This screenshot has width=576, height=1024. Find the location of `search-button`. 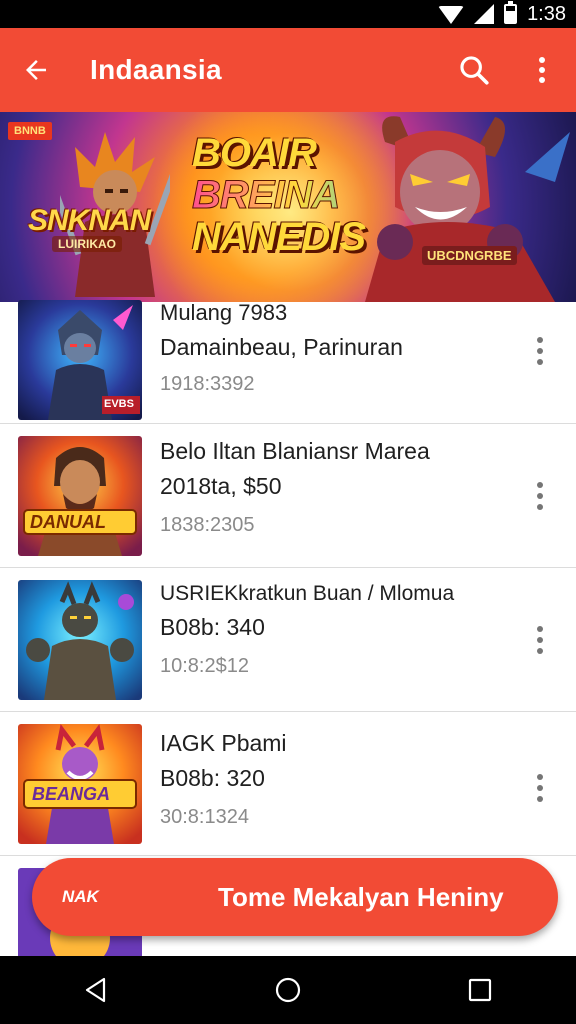

search-button is located at coordinates (474, 70).